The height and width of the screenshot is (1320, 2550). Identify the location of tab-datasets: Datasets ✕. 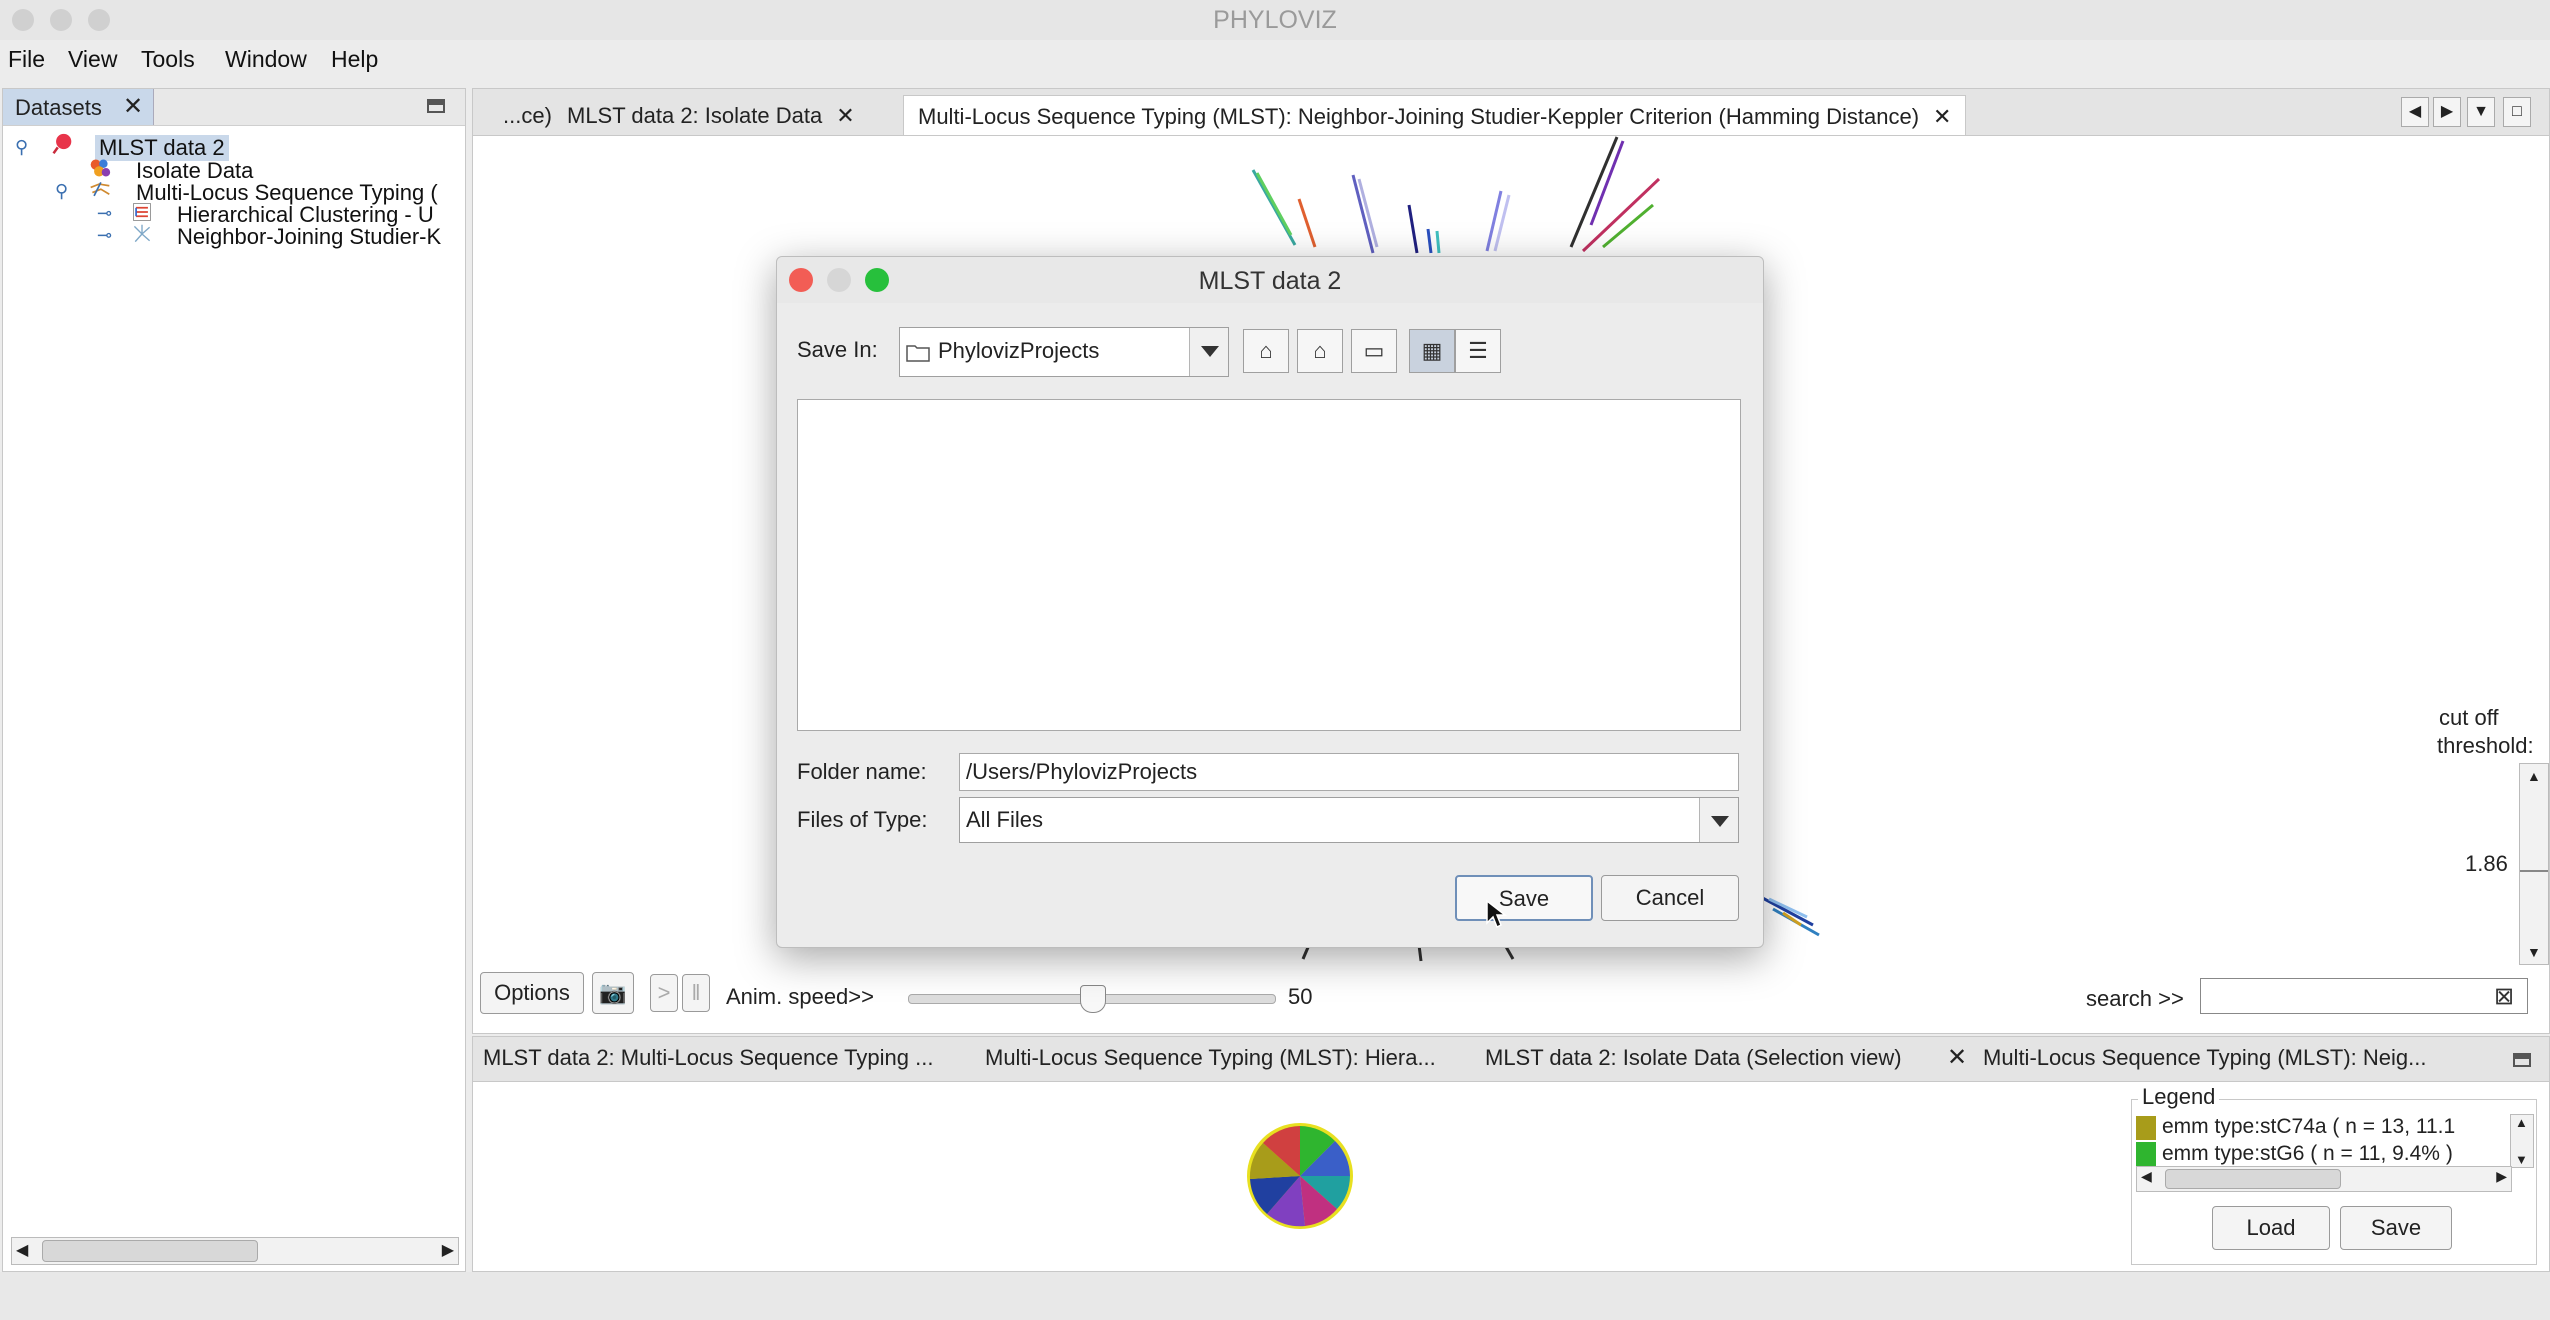
(78, 107).